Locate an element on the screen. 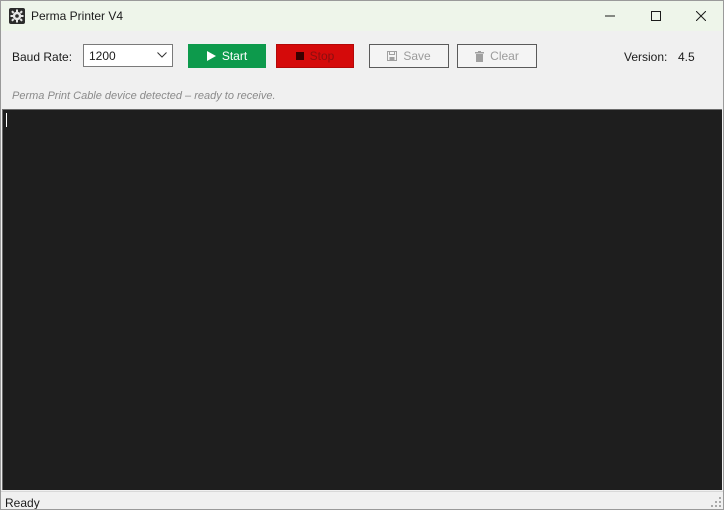 The height and width of the screenshot is (510, 724). start-button: Start is located at coordinates (227, 56).